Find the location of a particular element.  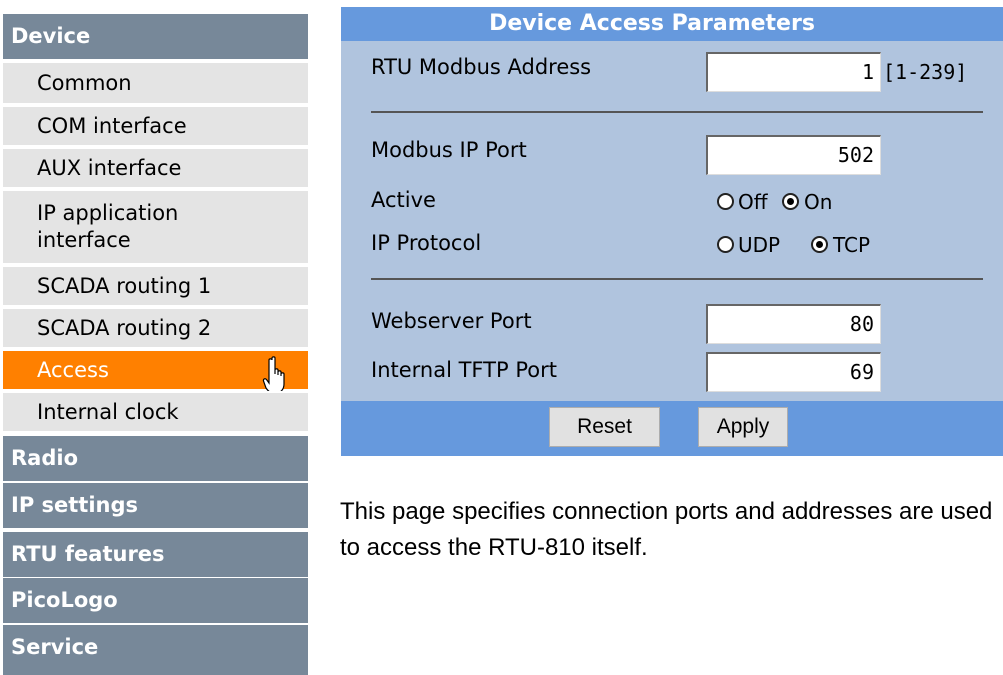

sidebar-section-picologo: PicoLogo is located at coordinates (155, 600).